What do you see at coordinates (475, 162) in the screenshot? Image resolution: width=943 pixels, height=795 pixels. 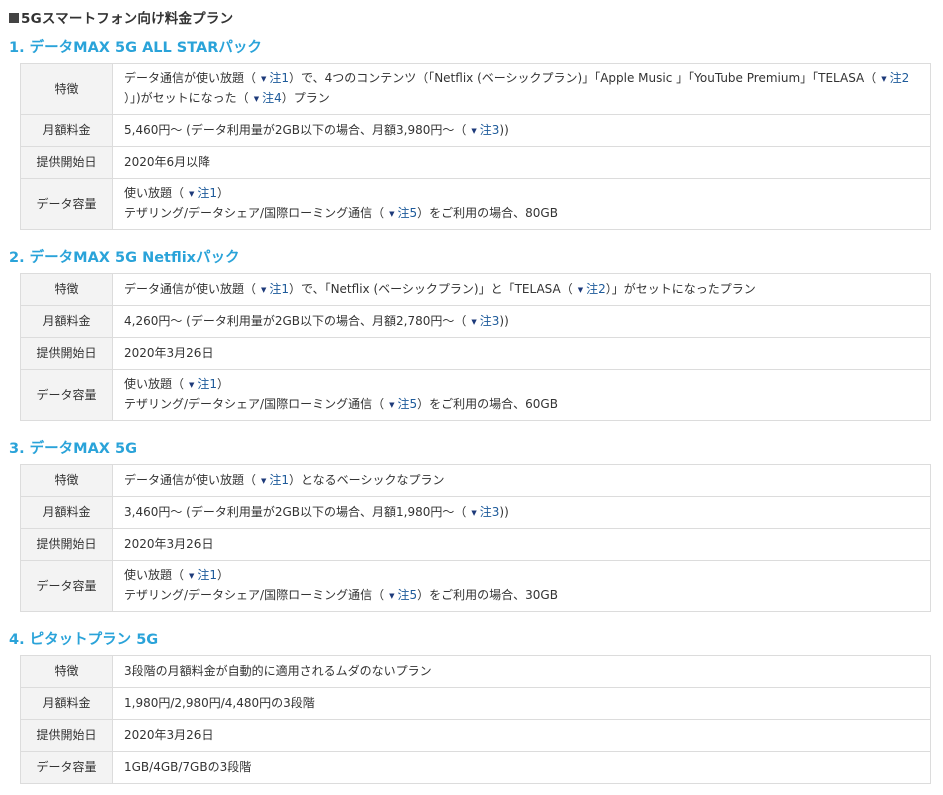 I see `table-row-start: 提供開始日 2020年6月以降` at bounding box center [475, 162].